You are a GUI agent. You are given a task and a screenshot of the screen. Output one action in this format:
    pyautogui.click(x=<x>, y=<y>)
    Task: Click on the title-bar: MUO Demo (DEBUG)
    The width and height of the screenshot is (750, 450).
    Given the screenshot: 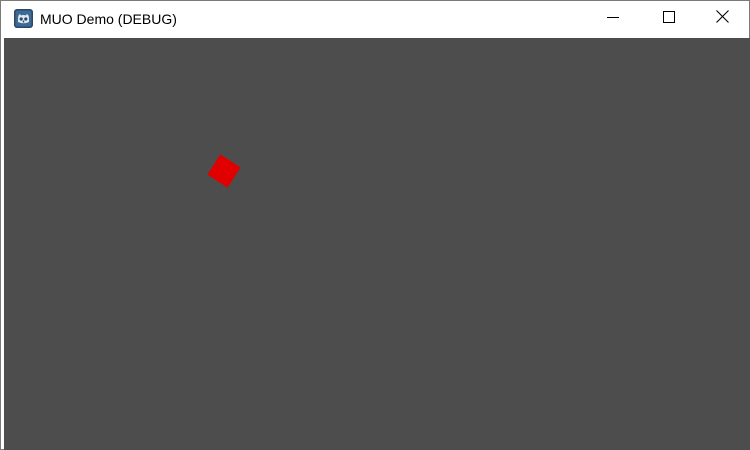 What is the action you would take?
    pyautogui.click(x=375, y=19)
    